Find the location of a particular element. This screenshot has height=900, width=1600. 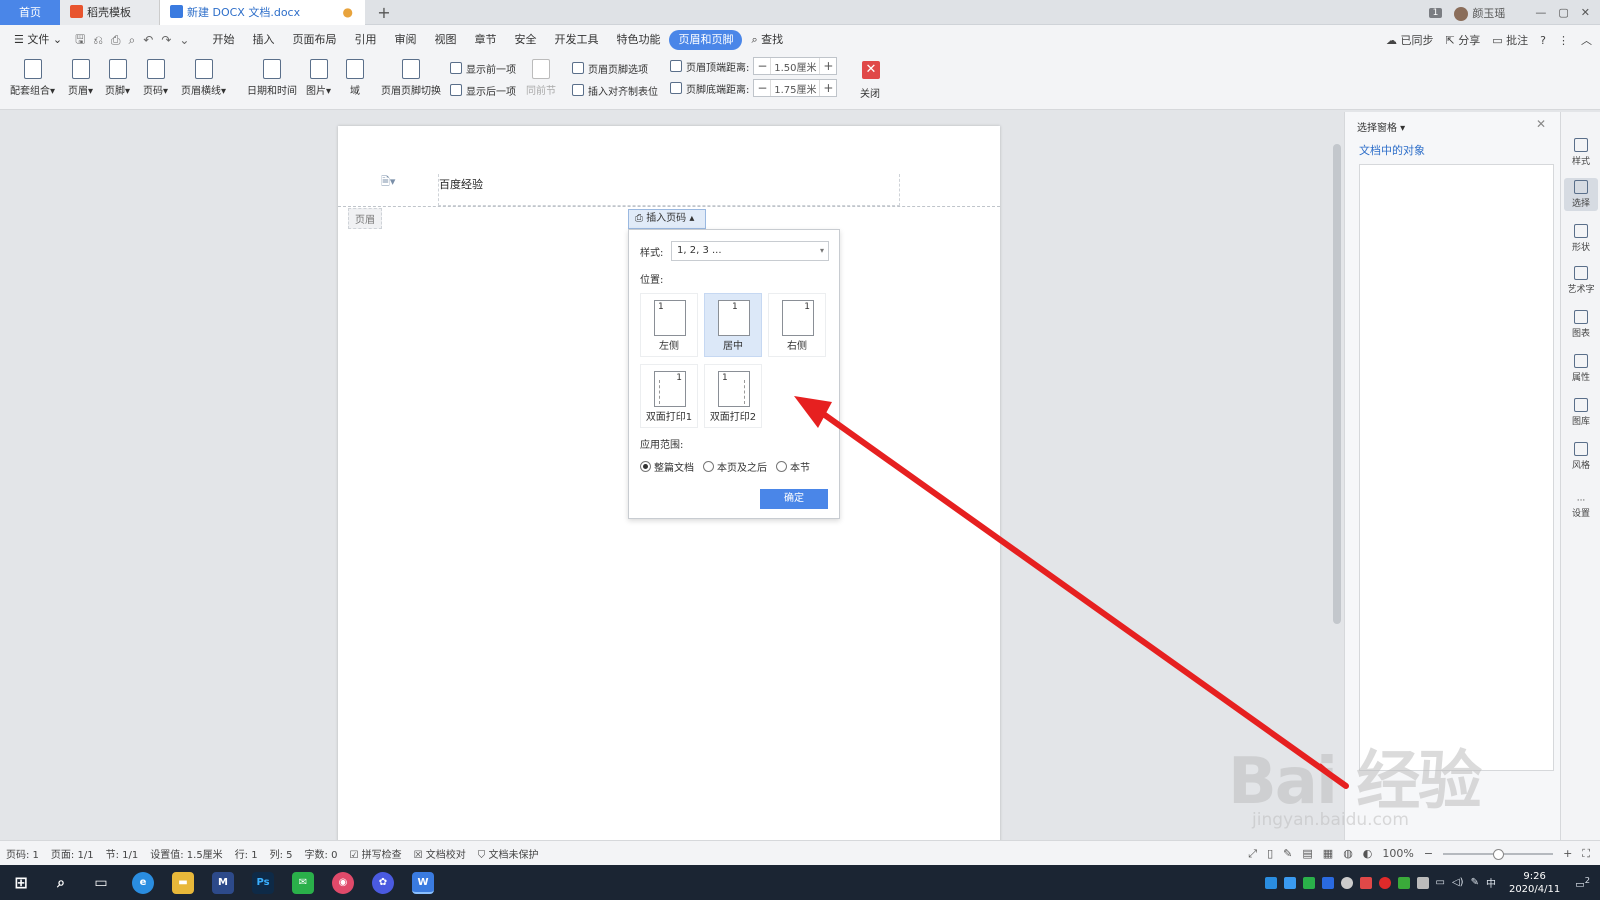

style-select: 1, 2, 3 ... ▾ is located at coordinates (750, 251).